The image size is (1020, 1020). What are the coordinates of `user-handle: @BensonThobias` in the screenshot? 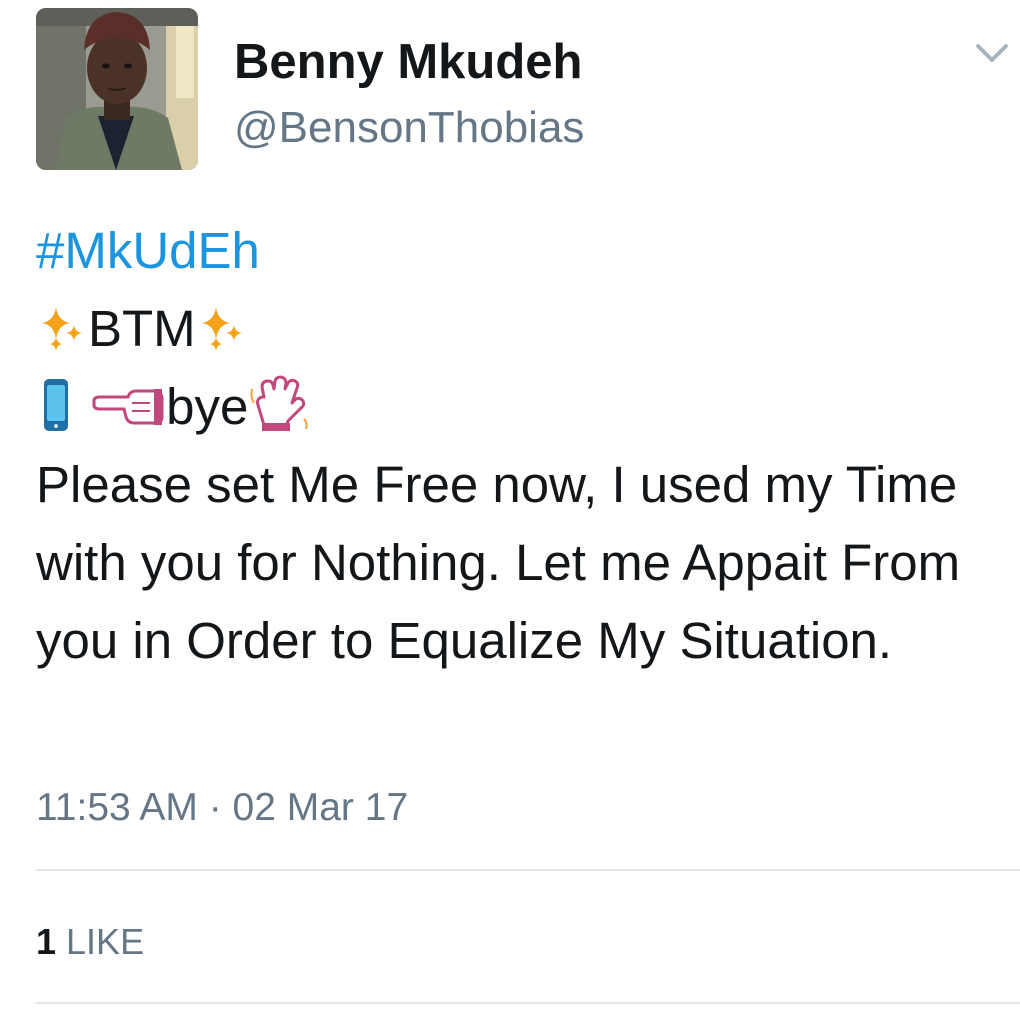 It's located at (409, 128).